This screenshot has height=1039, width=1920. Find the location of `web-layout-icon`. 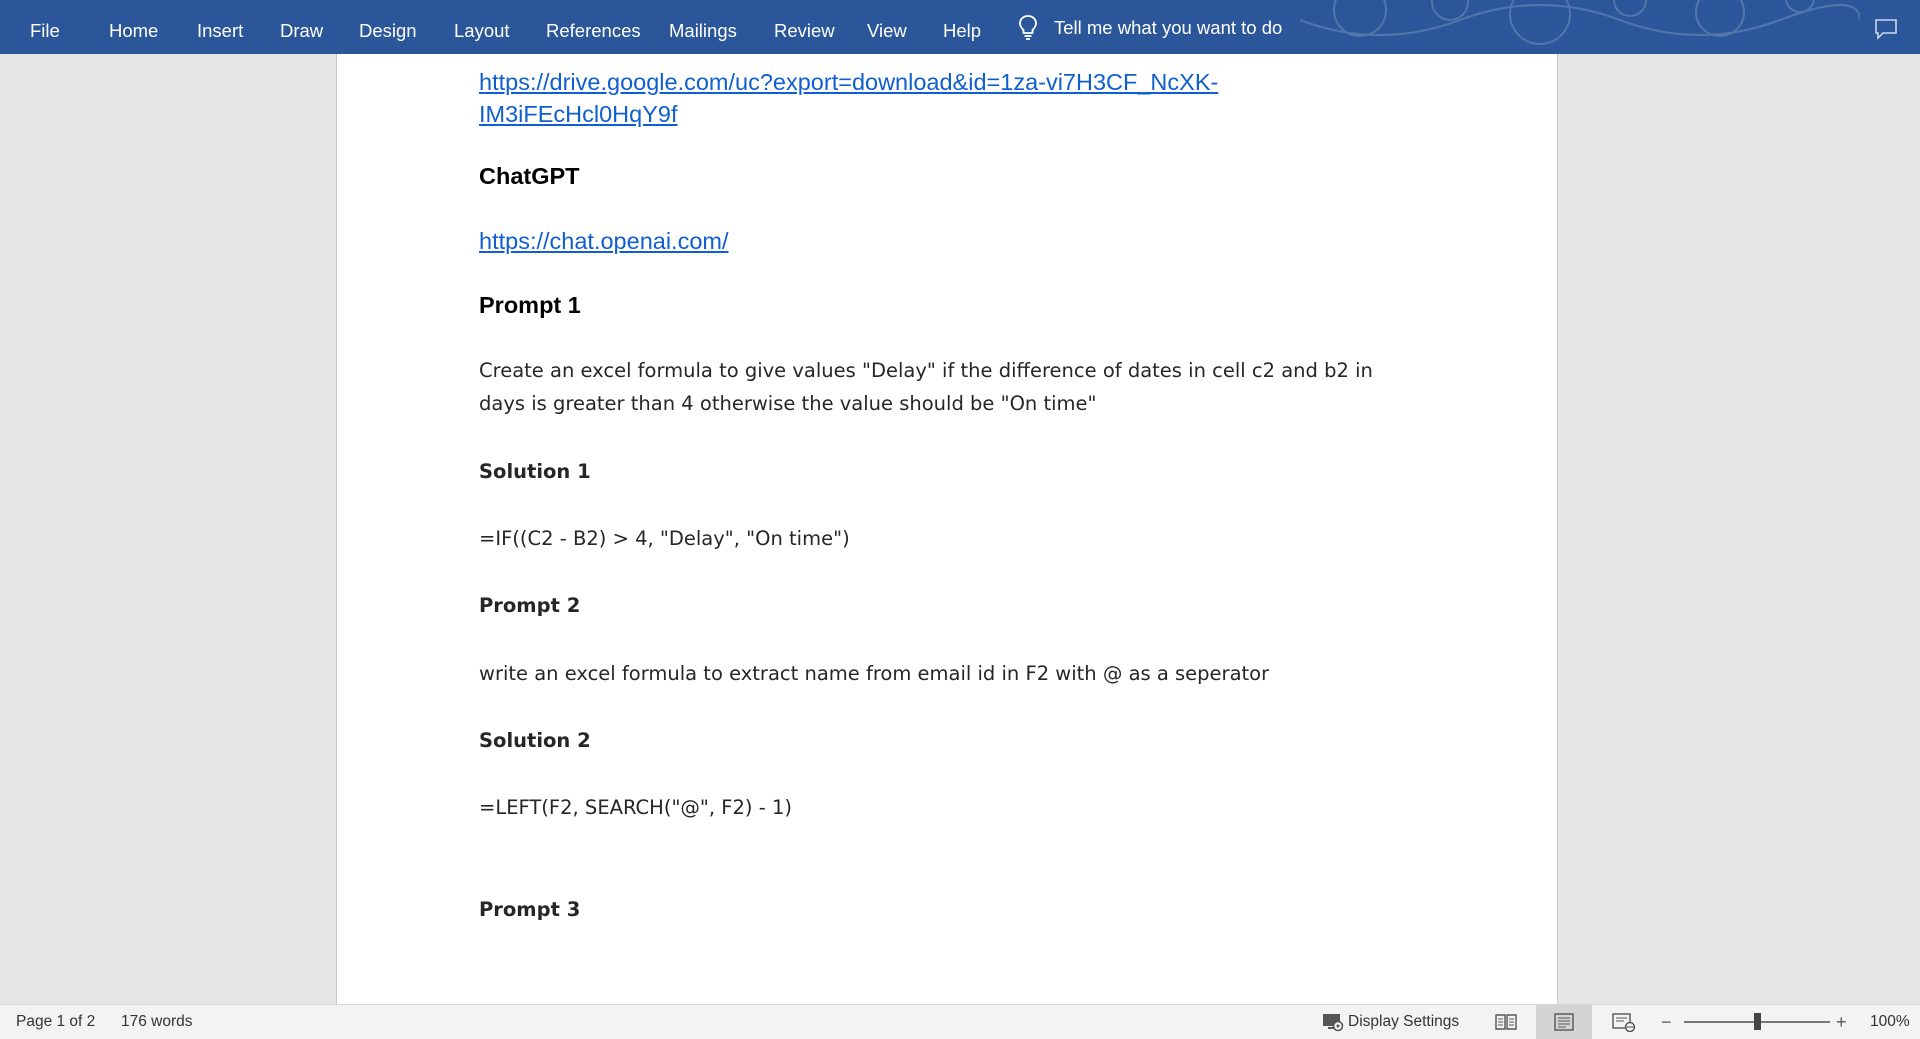

web-layout-icon is located at coordinates (1624, 1022).